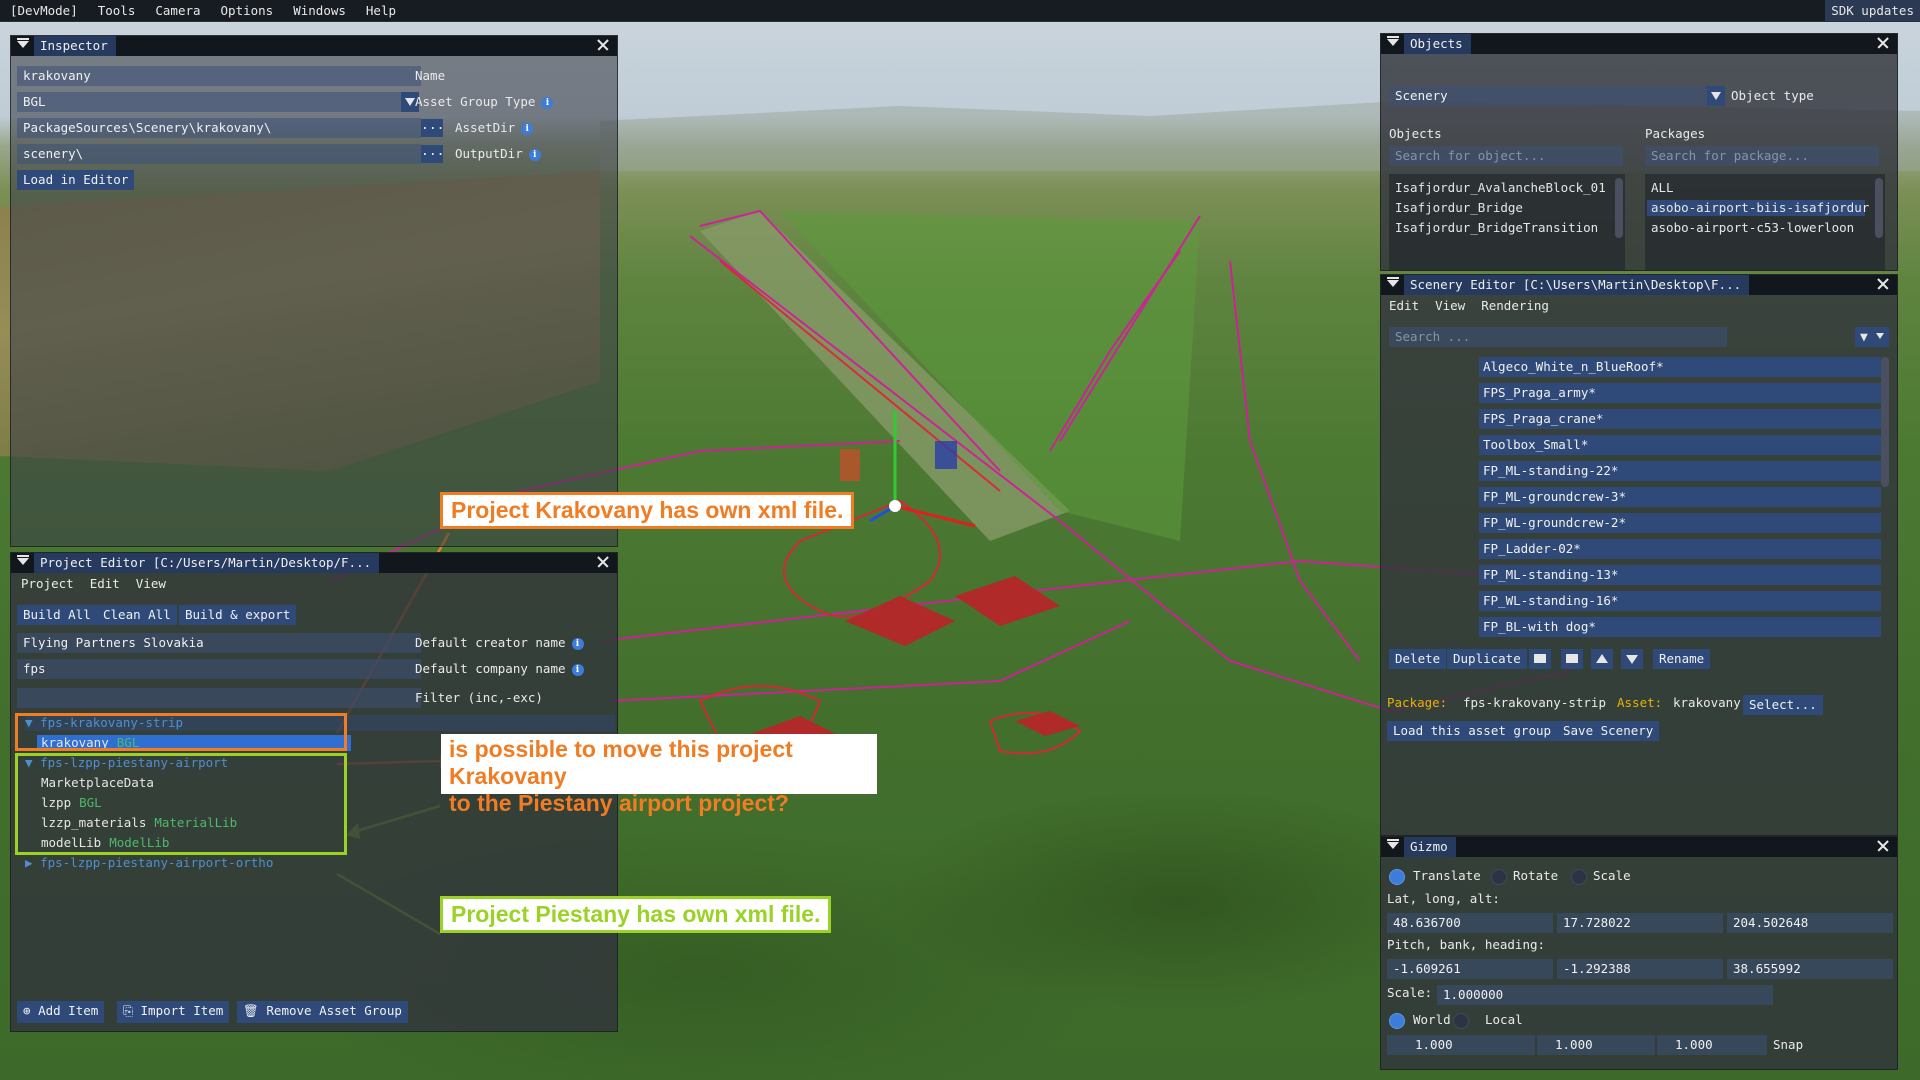 This screenshot has width=1920, height=1080. I want to click on bank-field: -1.292388, so click(1640, 969).